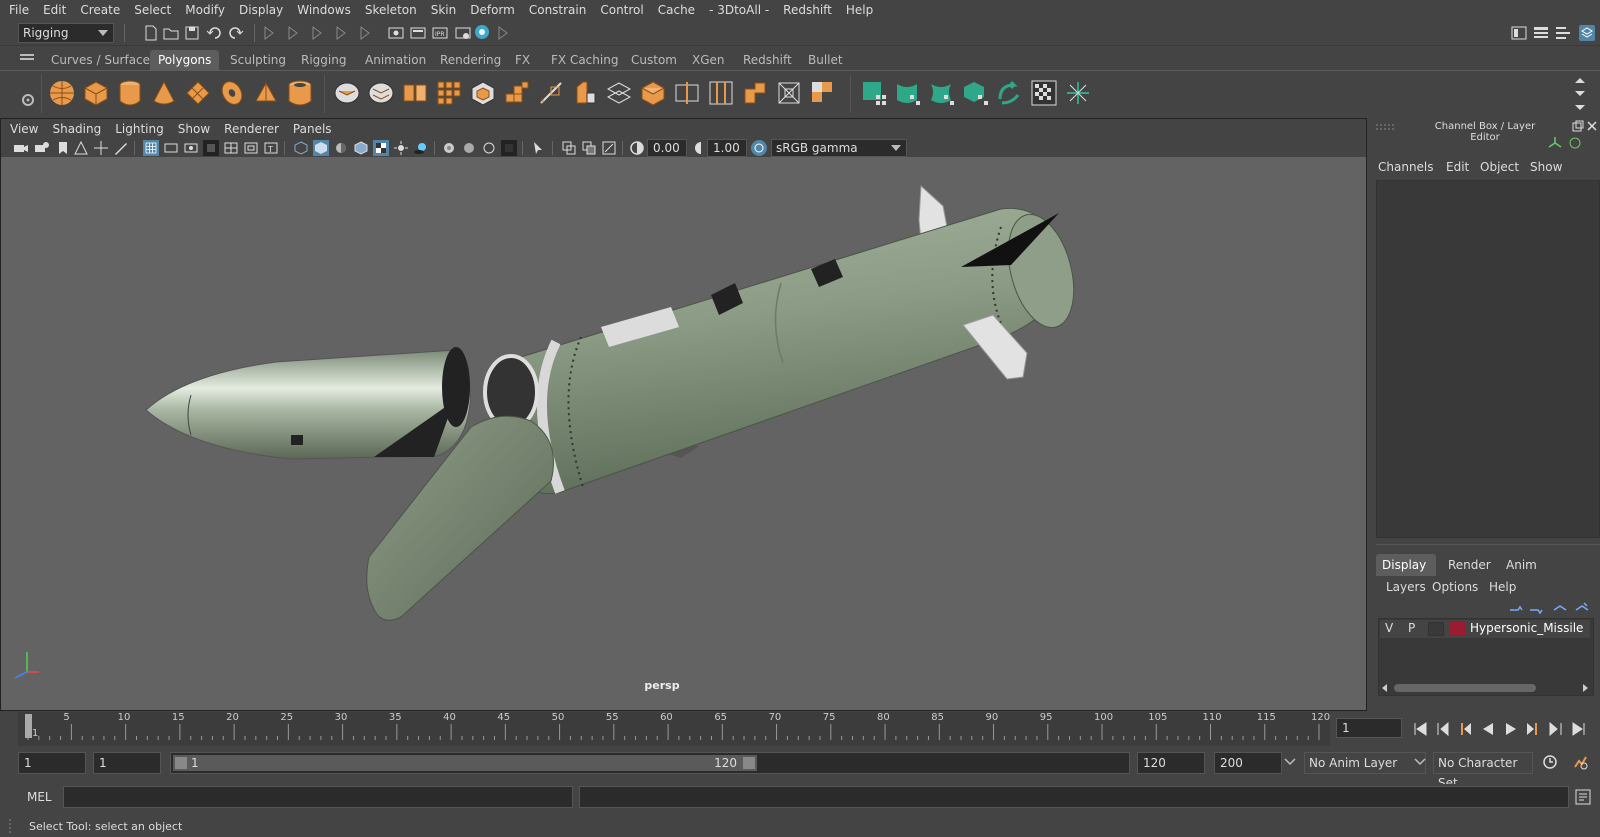  Describe the element at coordinates (1406, 587) in the screenshot. I see `menu-layers: Layers` at that location.